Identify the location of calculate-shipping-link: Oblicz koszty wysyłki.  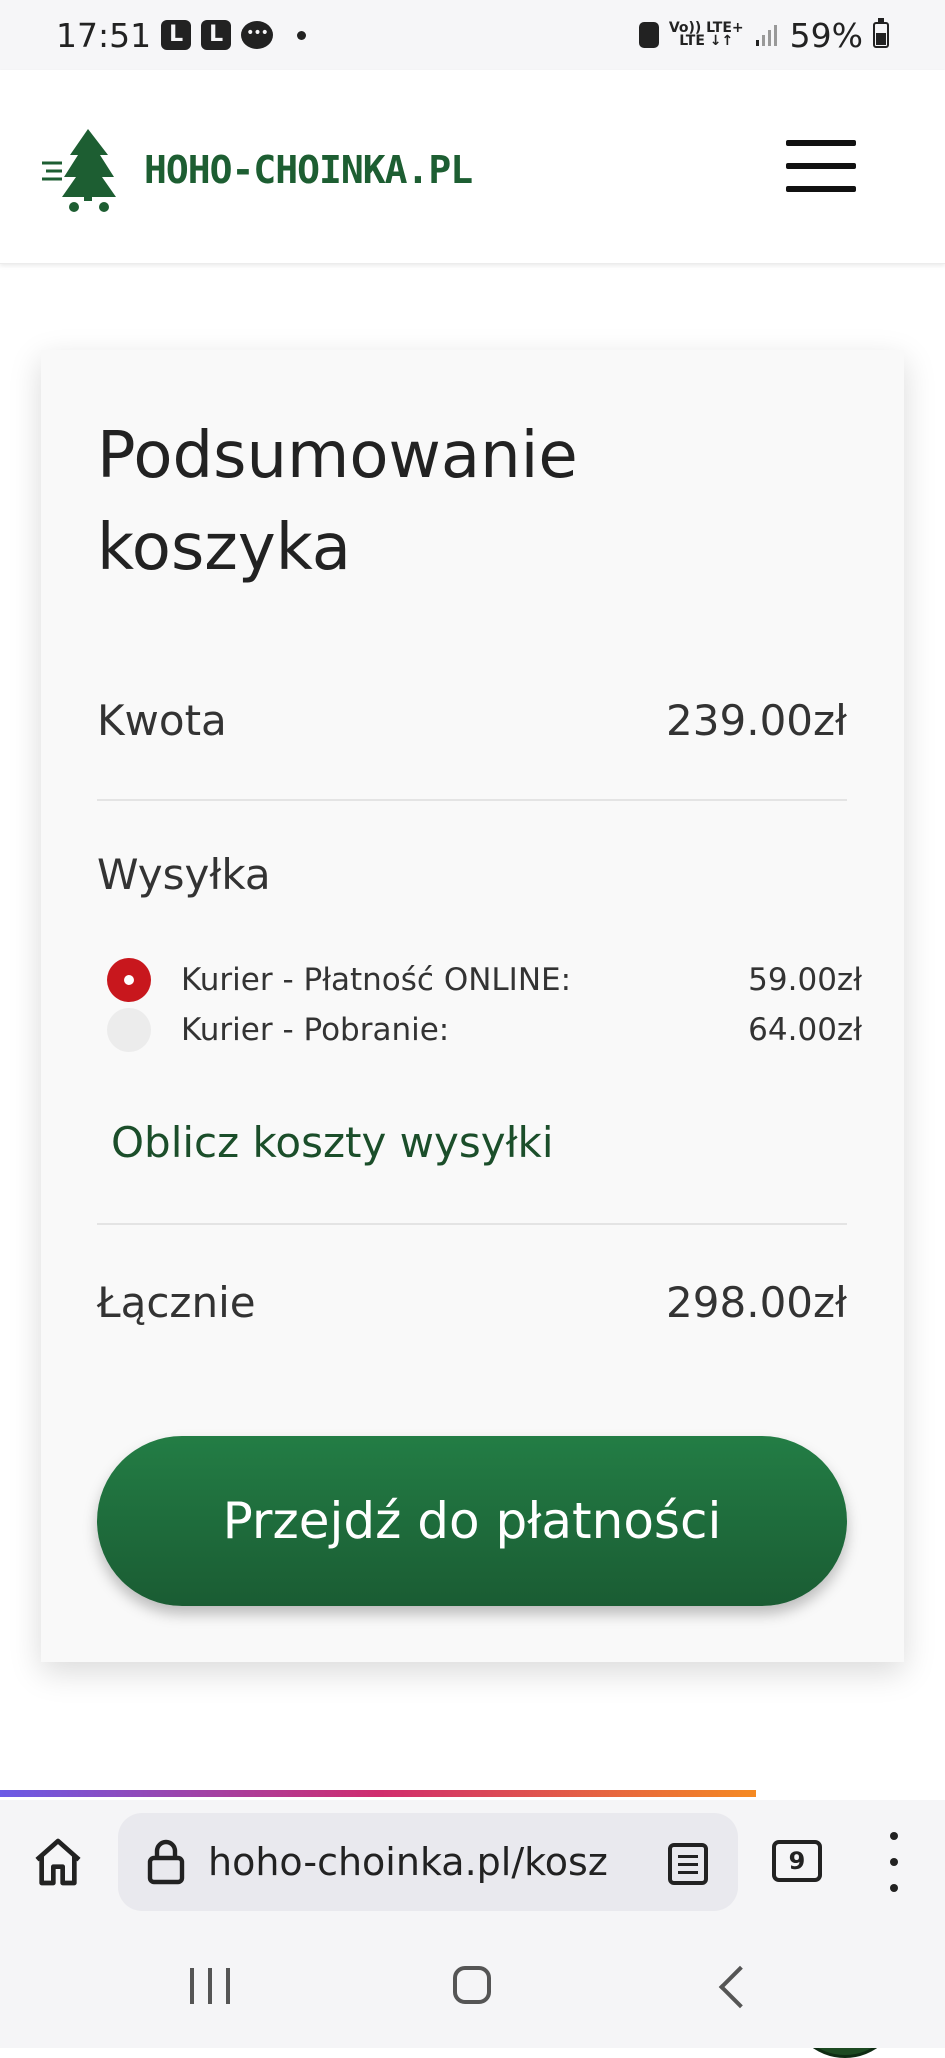
(332, 1142).